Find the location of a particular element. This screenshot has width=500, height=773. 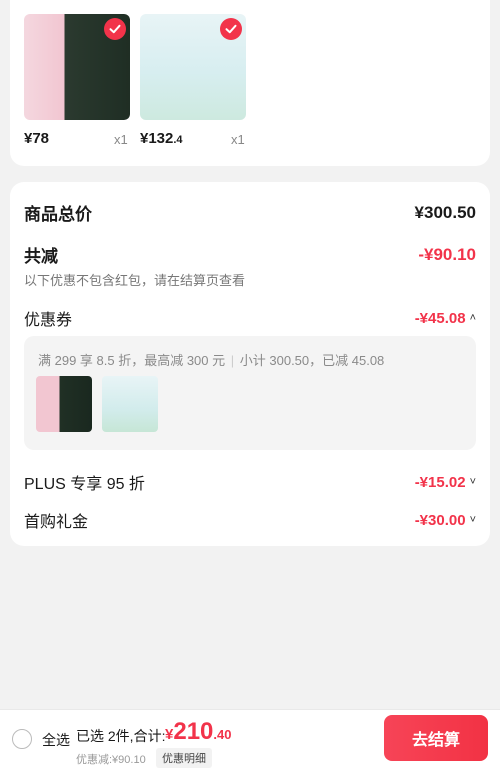

selected-count-text: 已选 2件,合计: is located at coordinates (121, 736).